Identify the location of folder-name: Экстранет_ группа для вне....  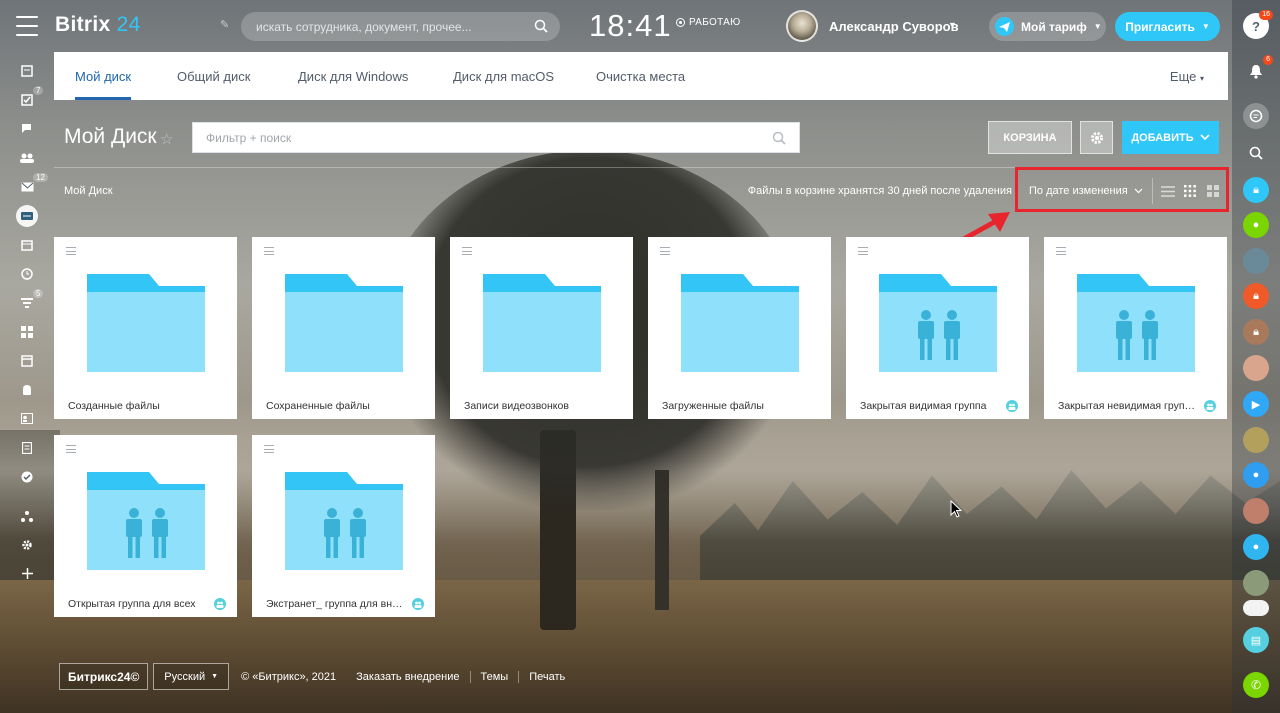
(335, 604).